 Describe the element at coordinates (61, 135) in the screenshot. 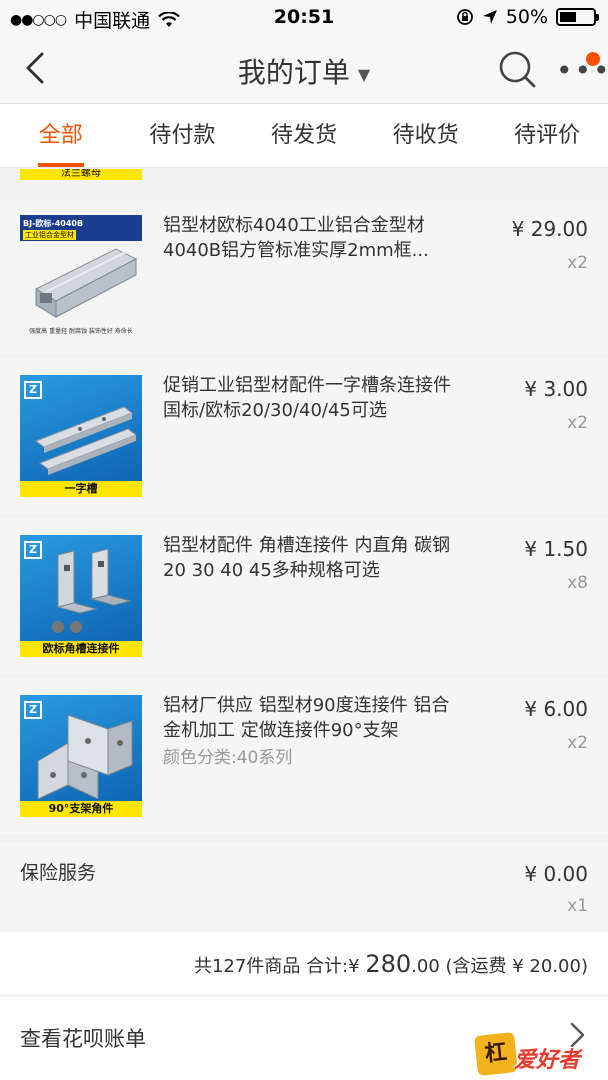

I see `tab-all: 全部` at that location.